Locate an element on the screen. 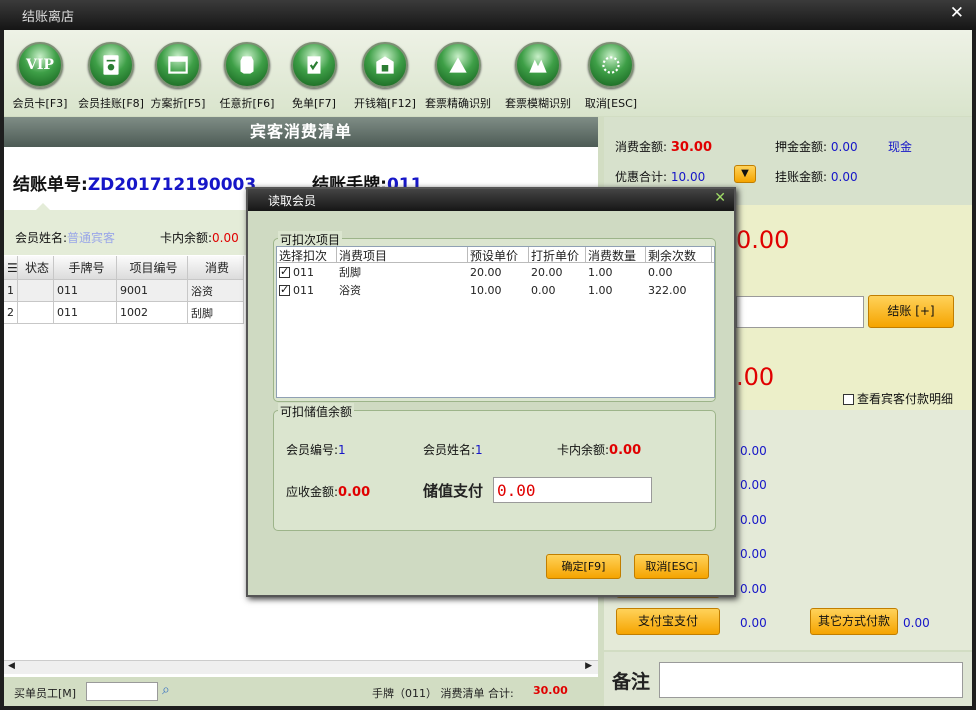 The height and width of the screenshot is (710, 976). any-discount-label: 任意折[F6] is located at coordinates (247, 103).